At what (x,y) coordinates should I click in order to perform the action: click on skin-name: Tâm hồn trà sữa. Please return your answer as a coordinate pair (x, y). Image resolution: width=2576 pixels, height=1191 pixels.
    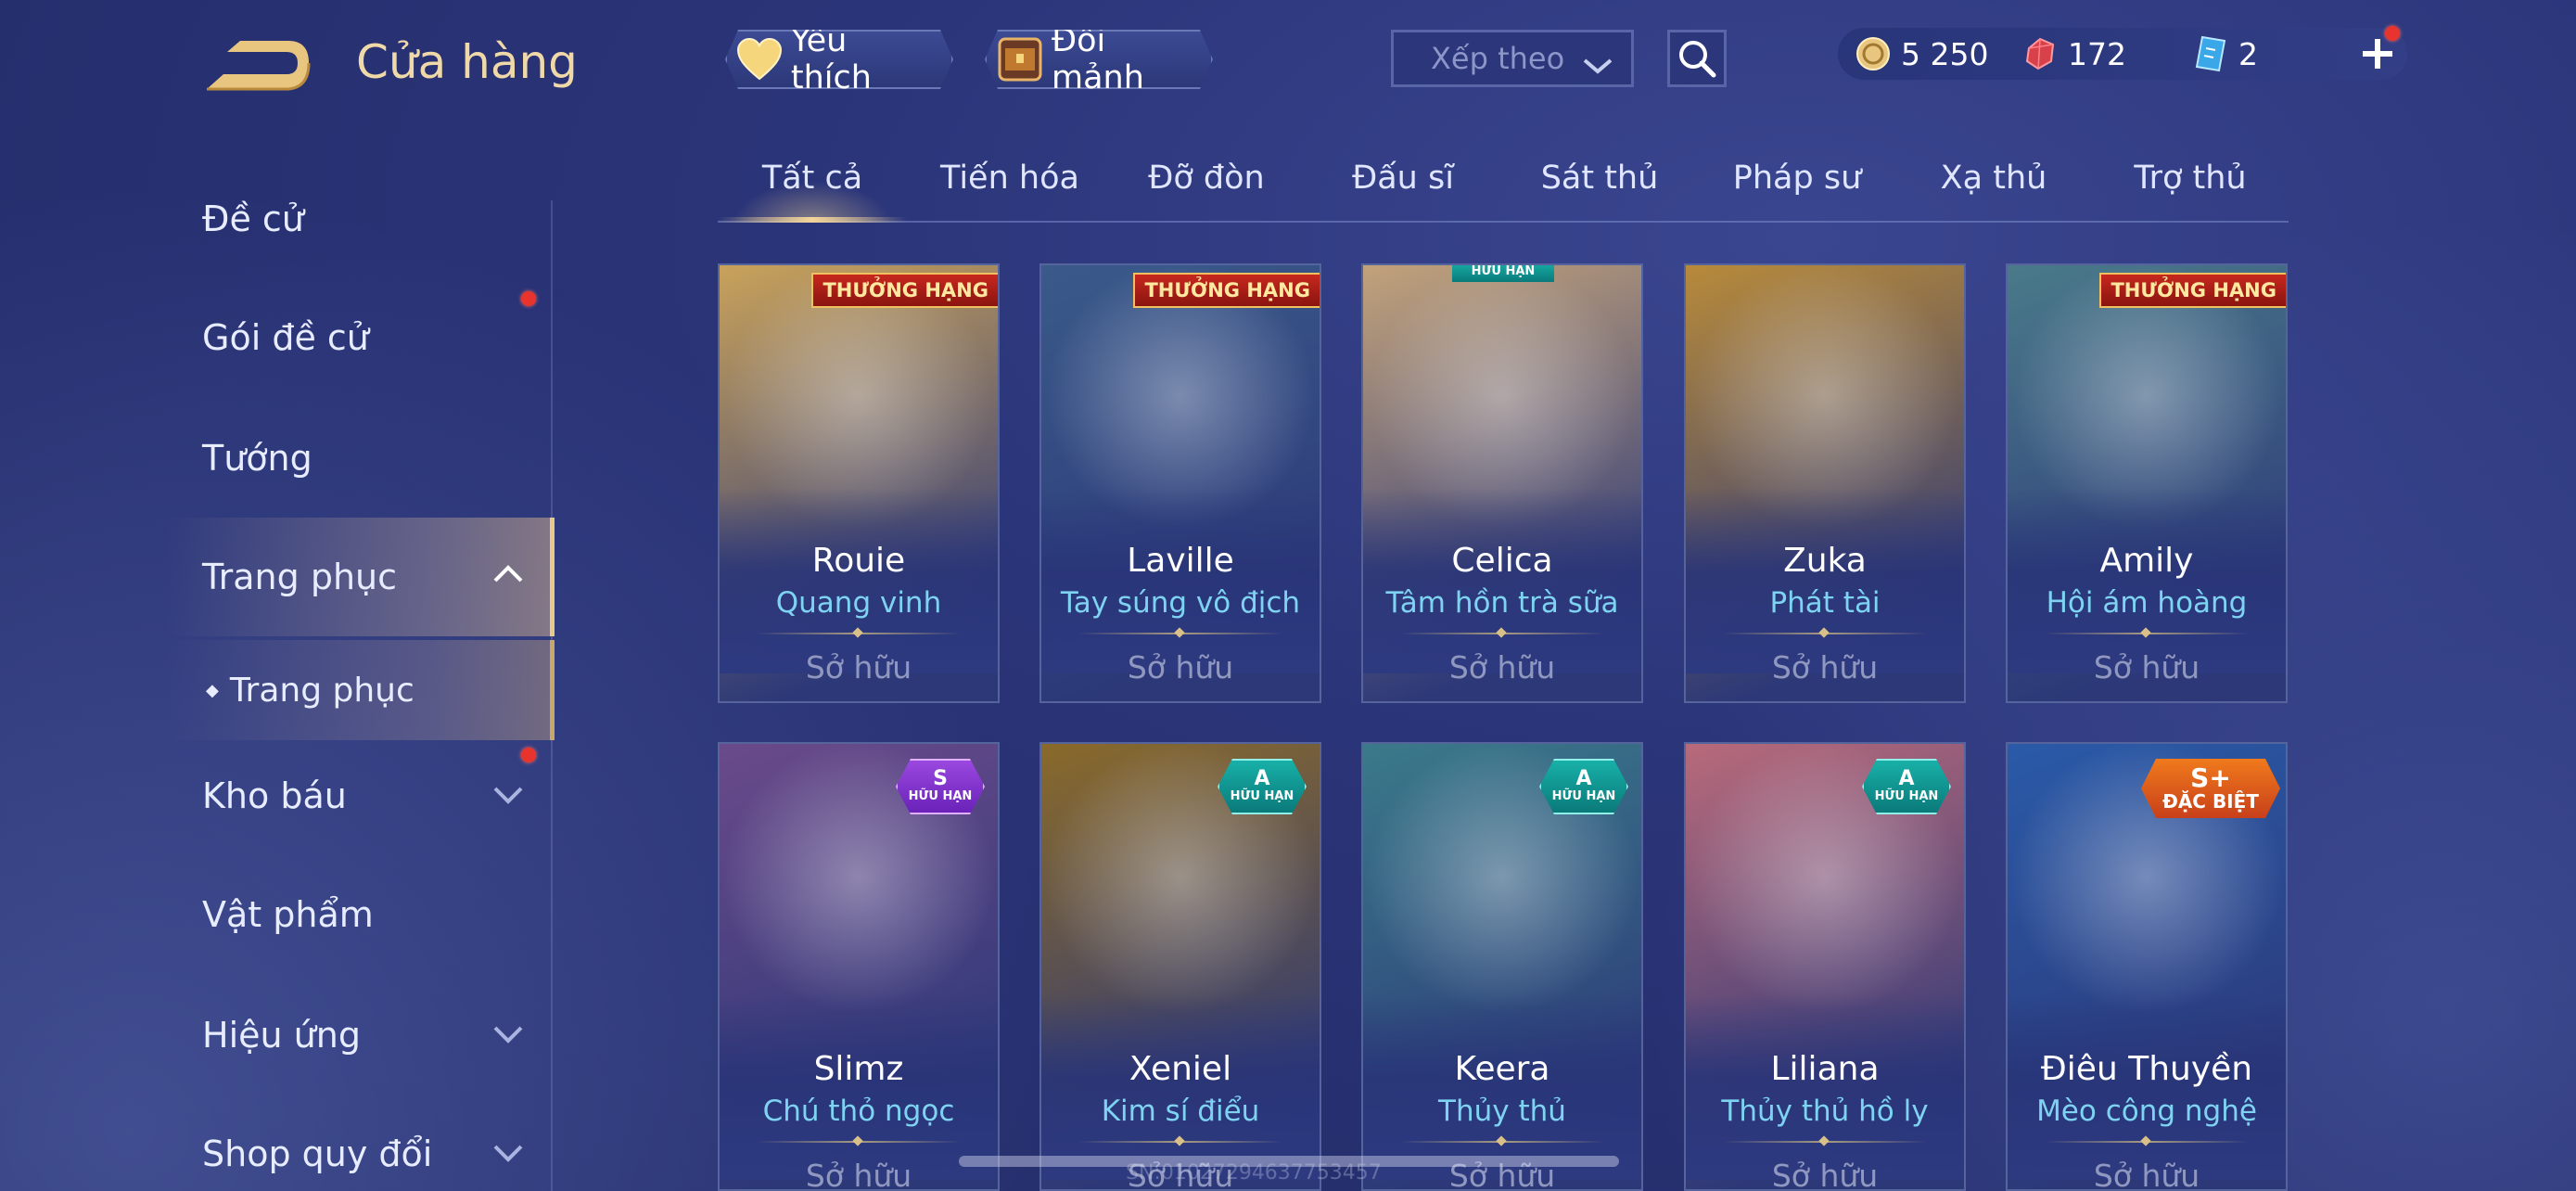
    Looking at the image, I should click on (1502, 603).